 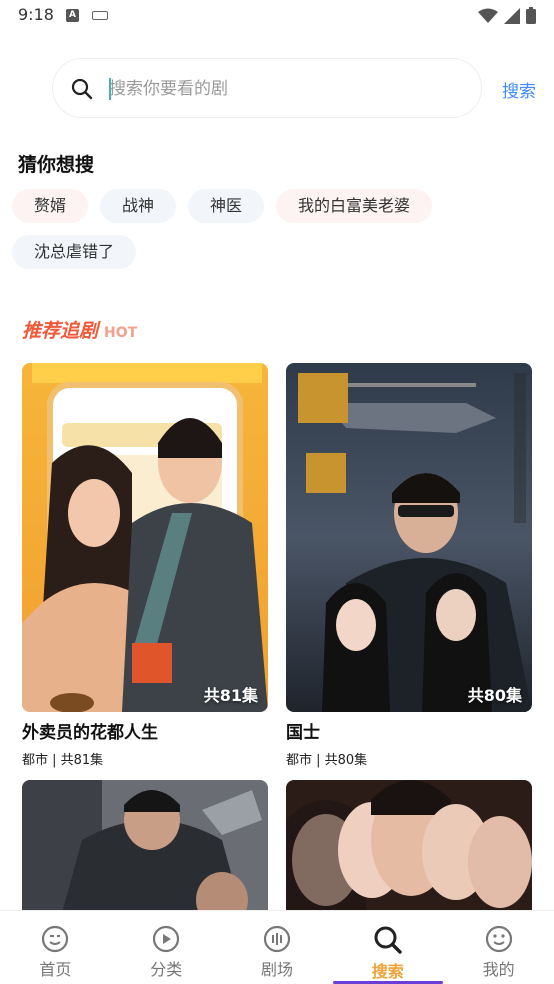 I want to click on nav-item-category: 分类, so click(x=166, y=947).